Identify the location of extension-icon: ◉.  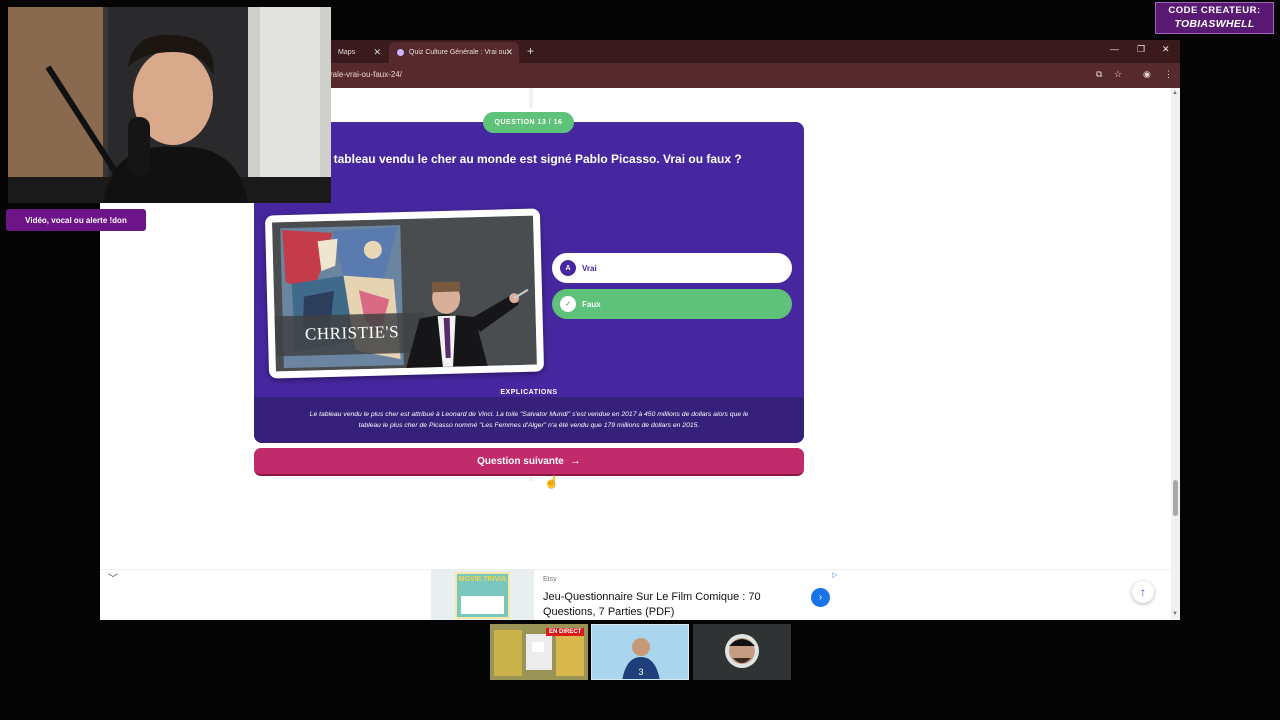
(1147, 74).